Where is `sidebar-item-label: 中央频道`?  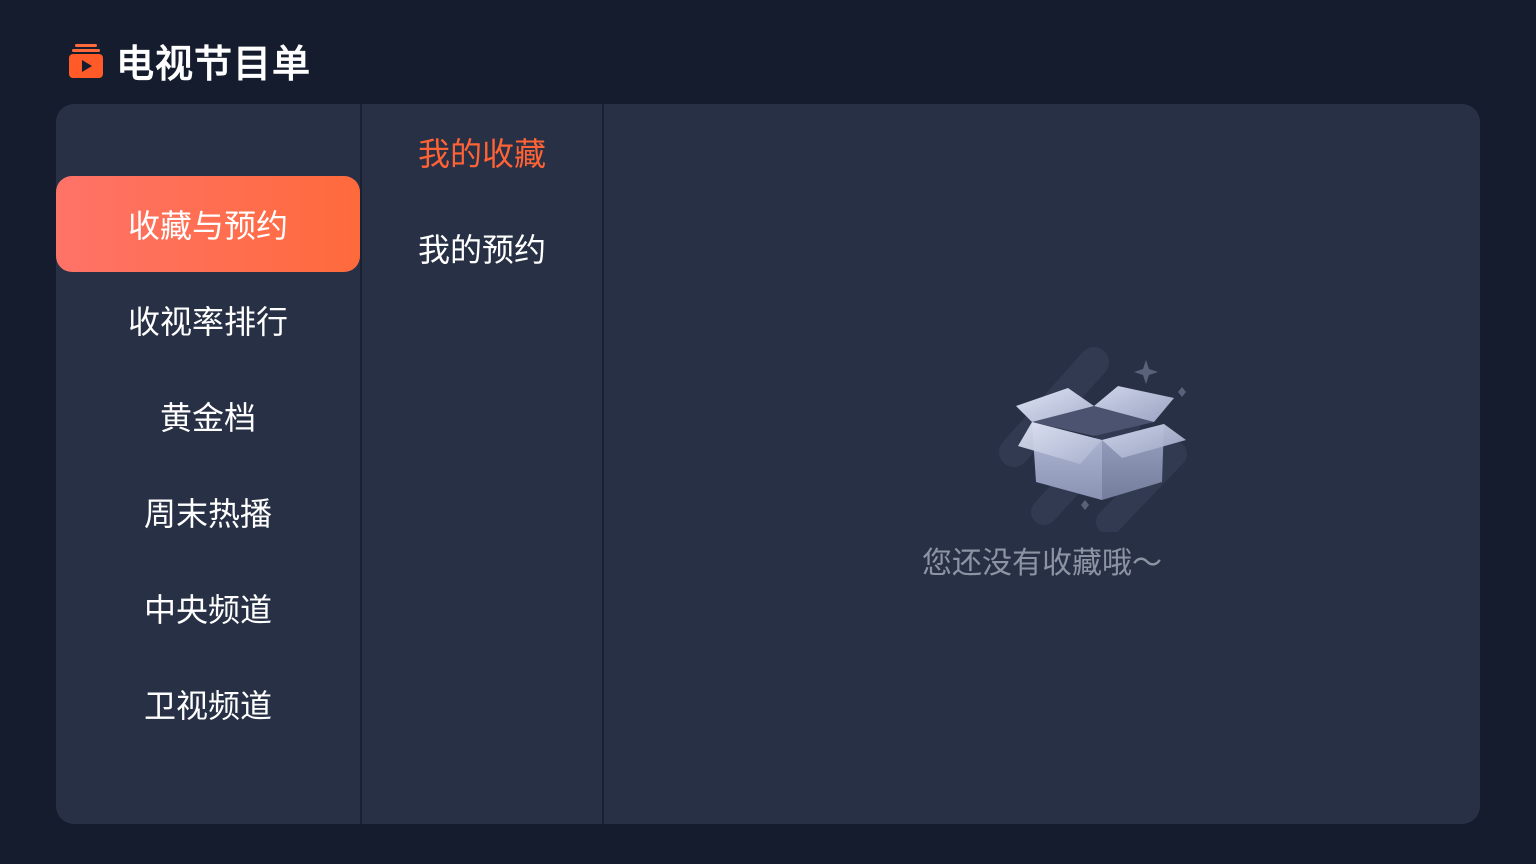
sidebar-item-label: 中央频道 is located at coordinates (207, 610).